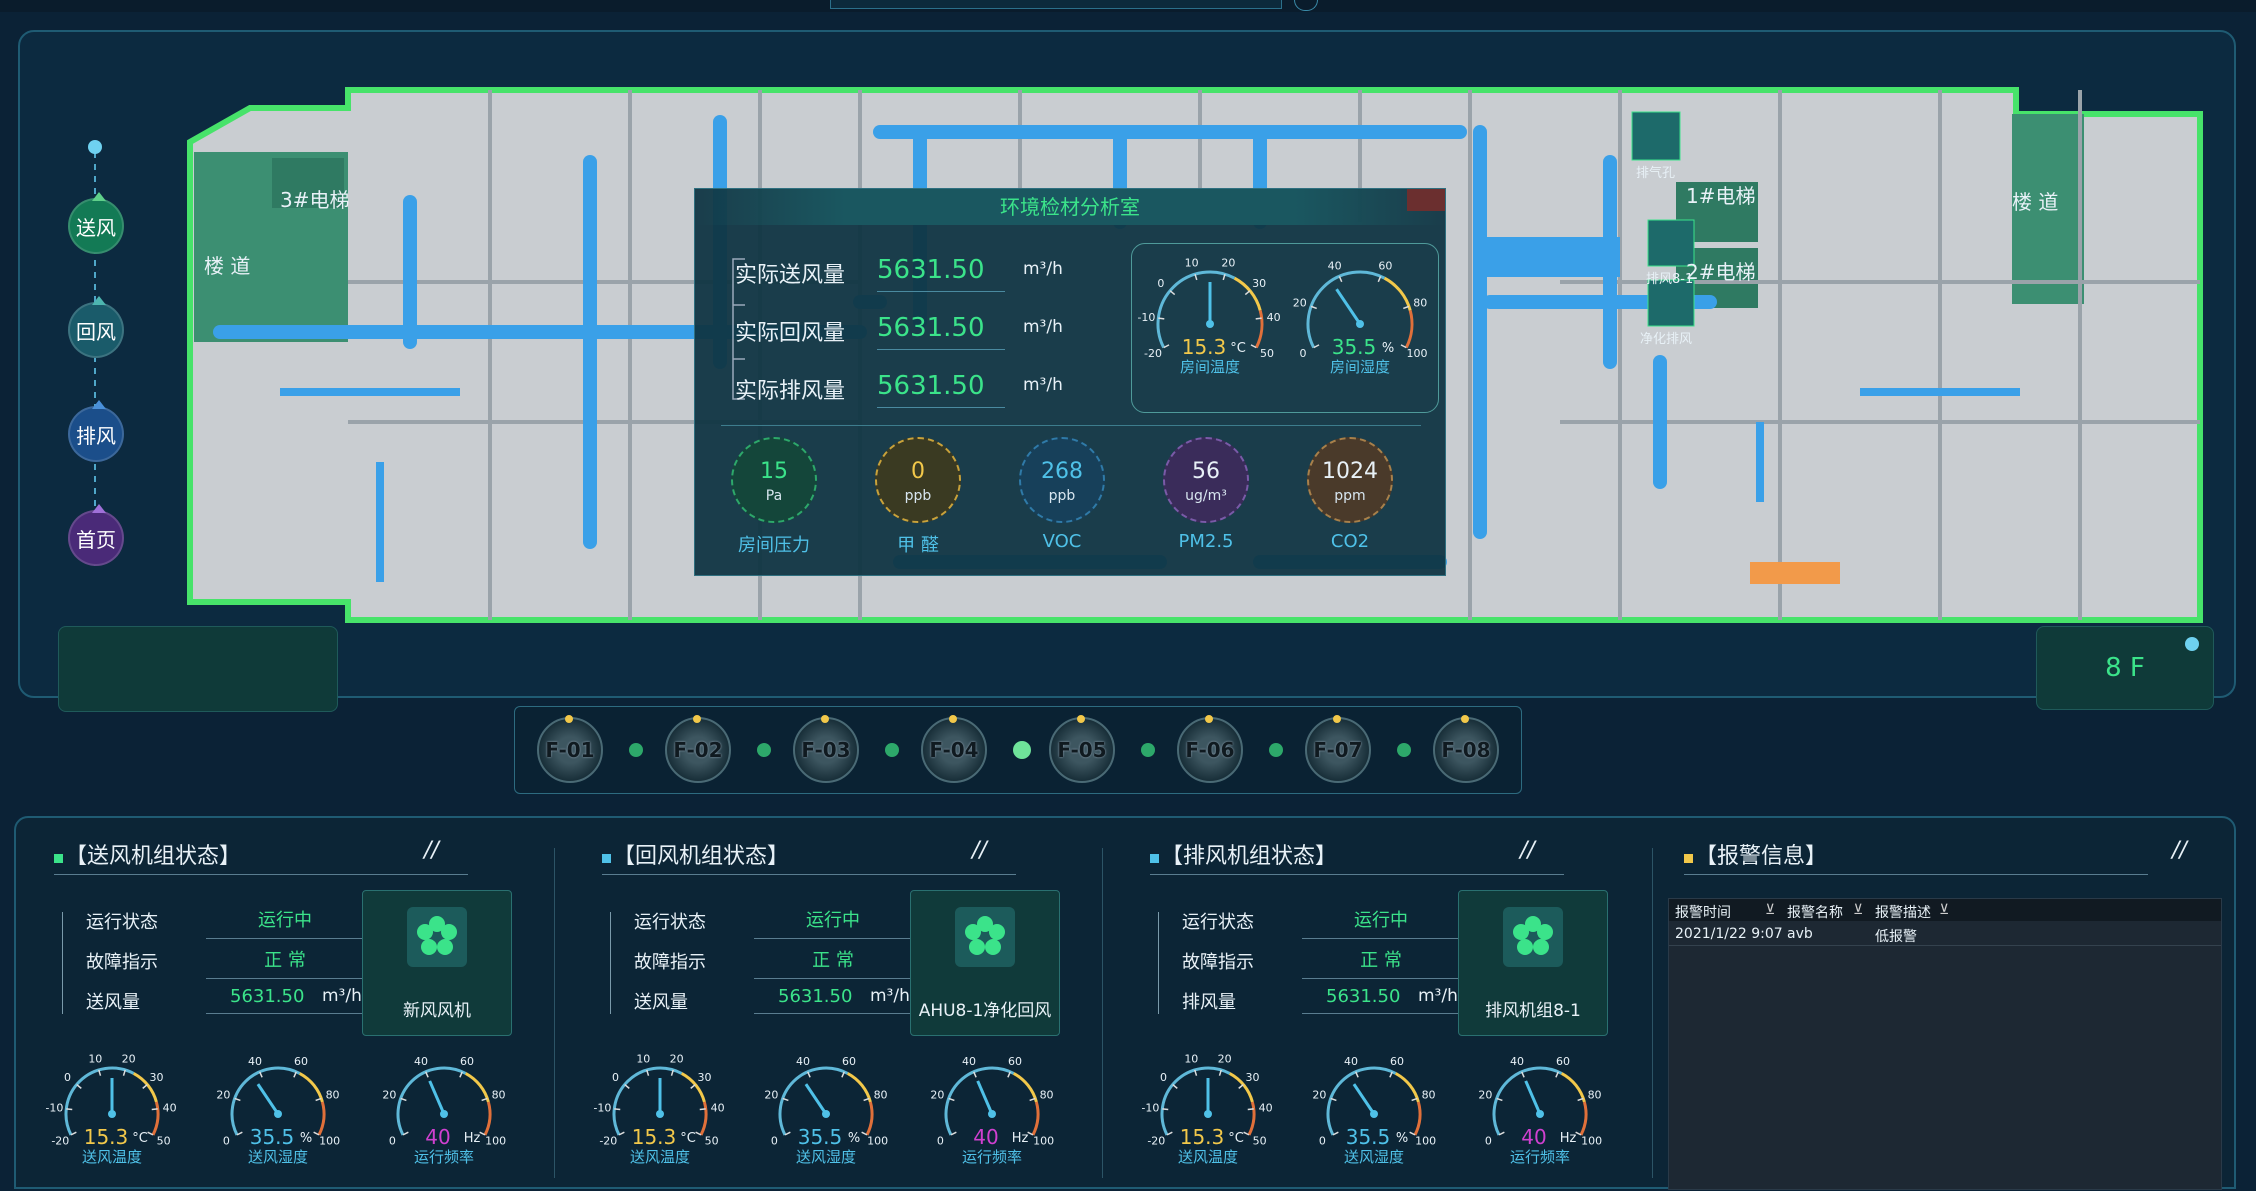 The image size is (2256, 1191). What do you see at coordinates (1206, 541) in the screenshot?
I see `sensor-label: PM2.5` at bounding box center [1206, 541].